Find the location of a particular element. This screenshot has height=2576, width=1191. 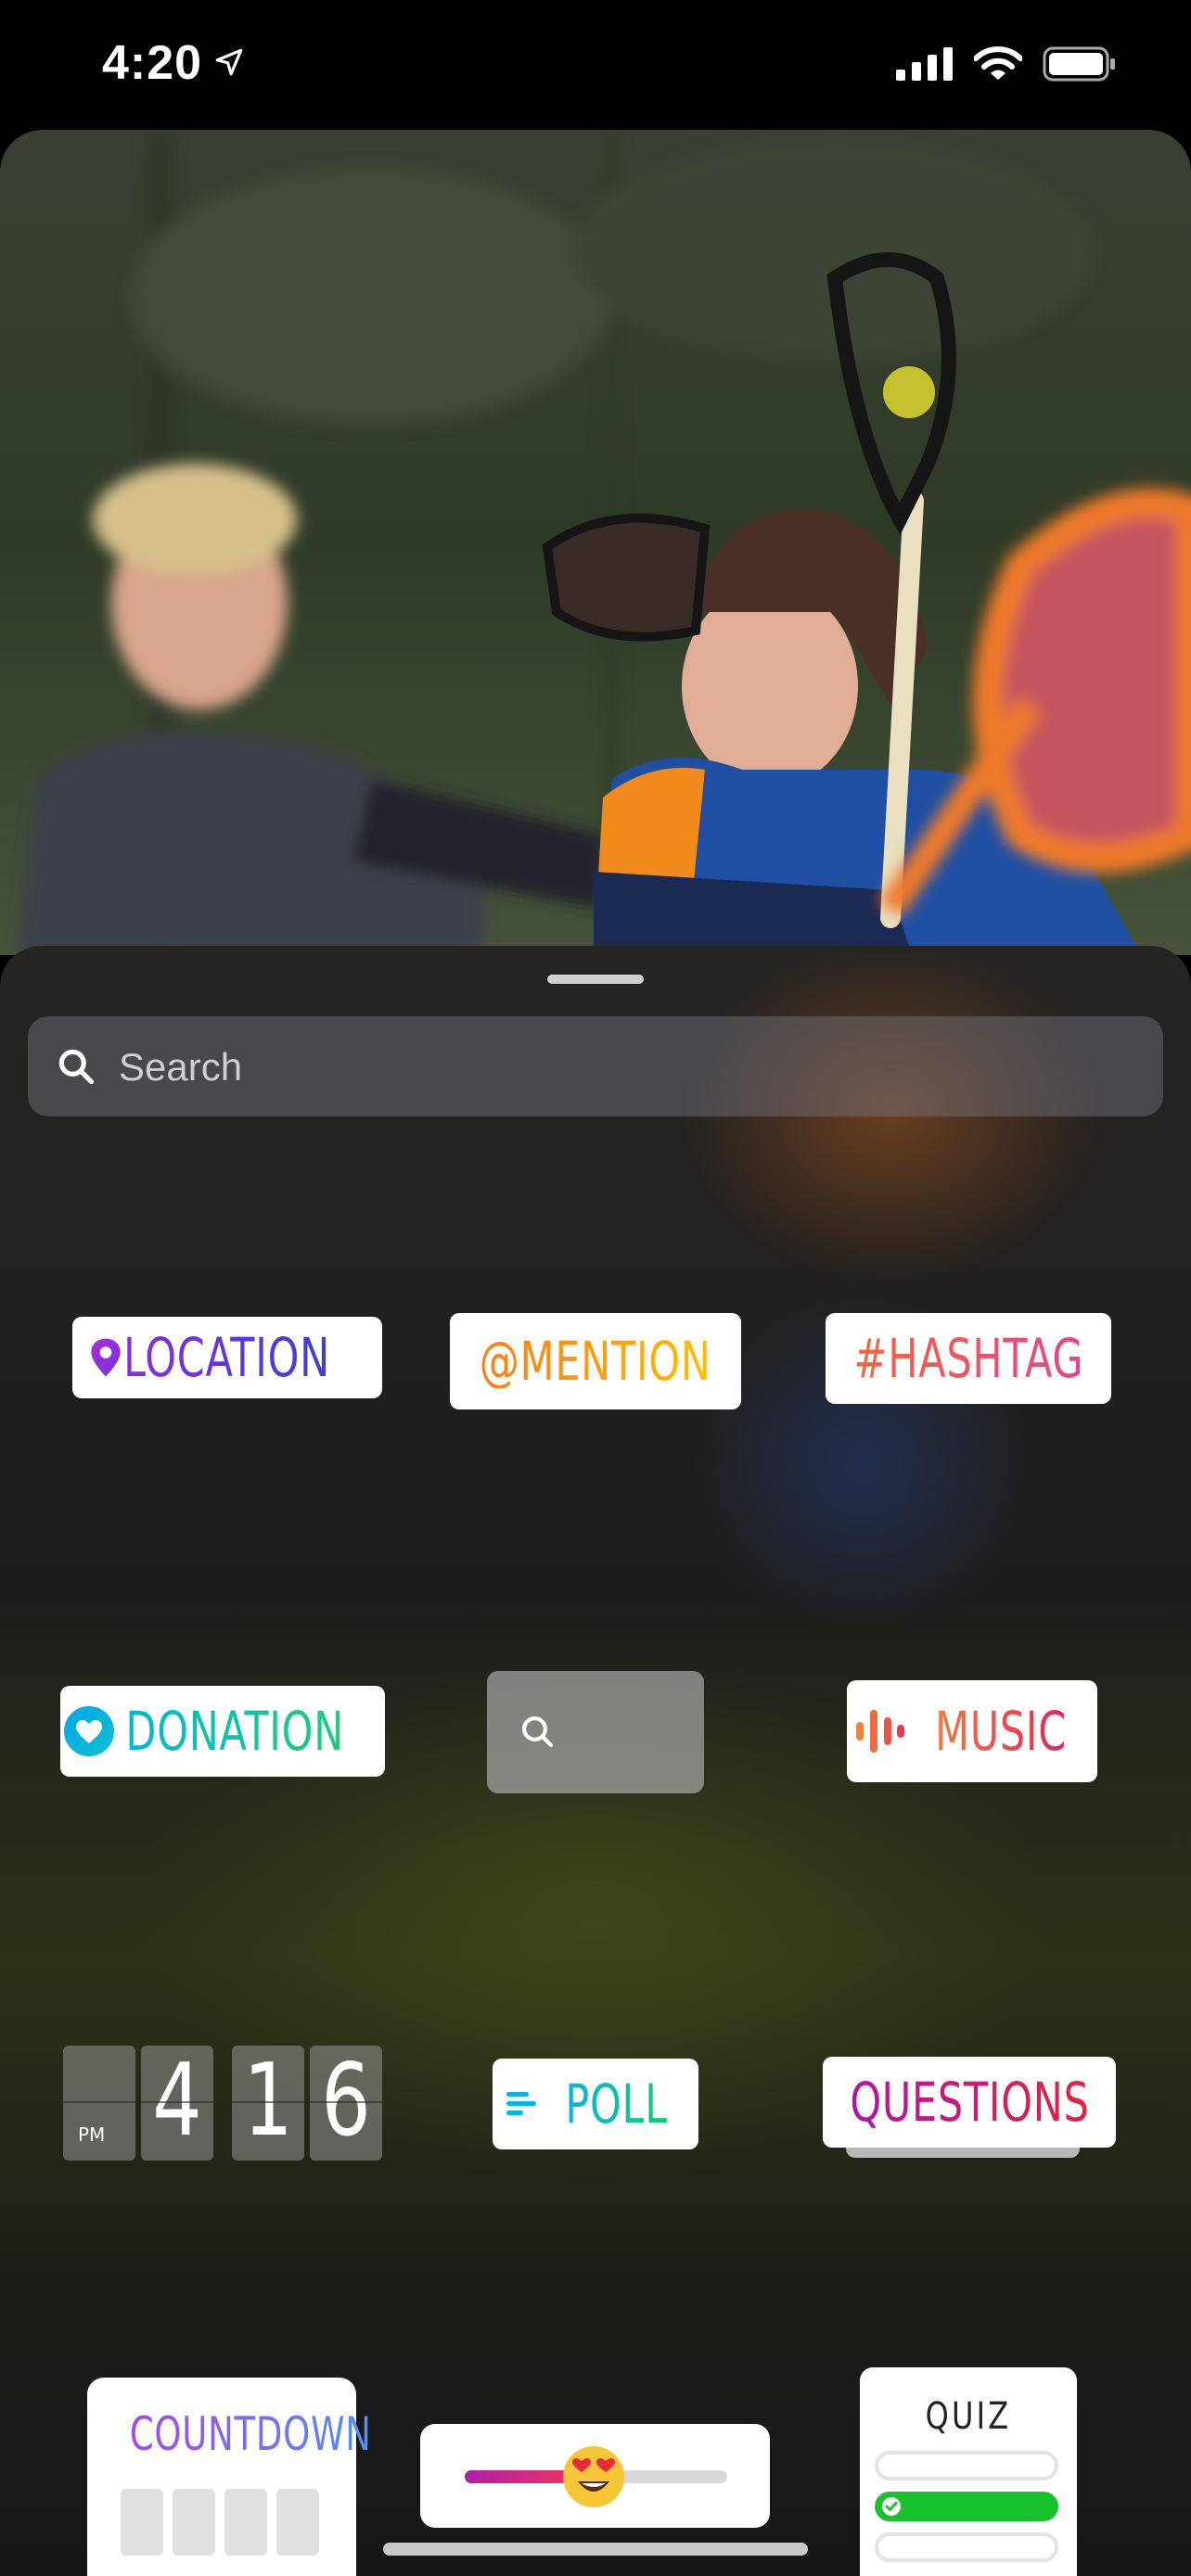

hashtag-label: #HASHTAG is located at coordinates (968, 1358).